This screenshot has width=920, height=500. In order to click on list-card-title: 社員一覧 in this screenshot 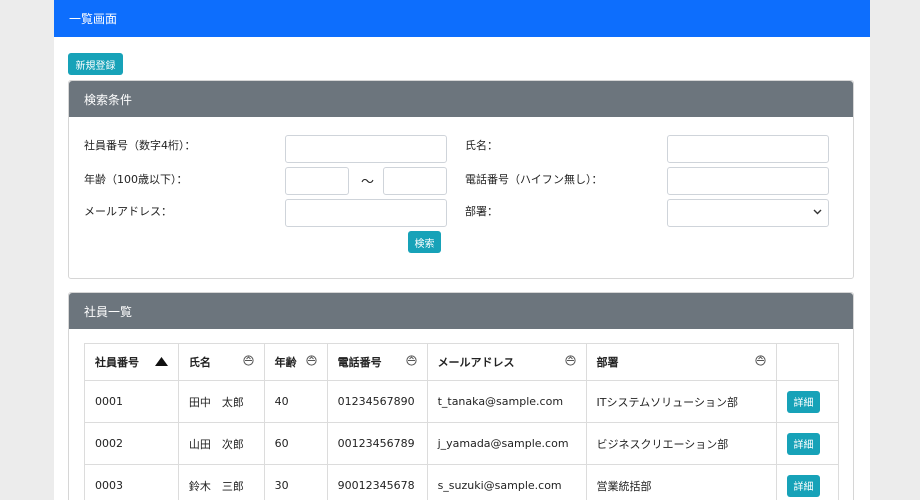, I will do `click(108, 311)`.